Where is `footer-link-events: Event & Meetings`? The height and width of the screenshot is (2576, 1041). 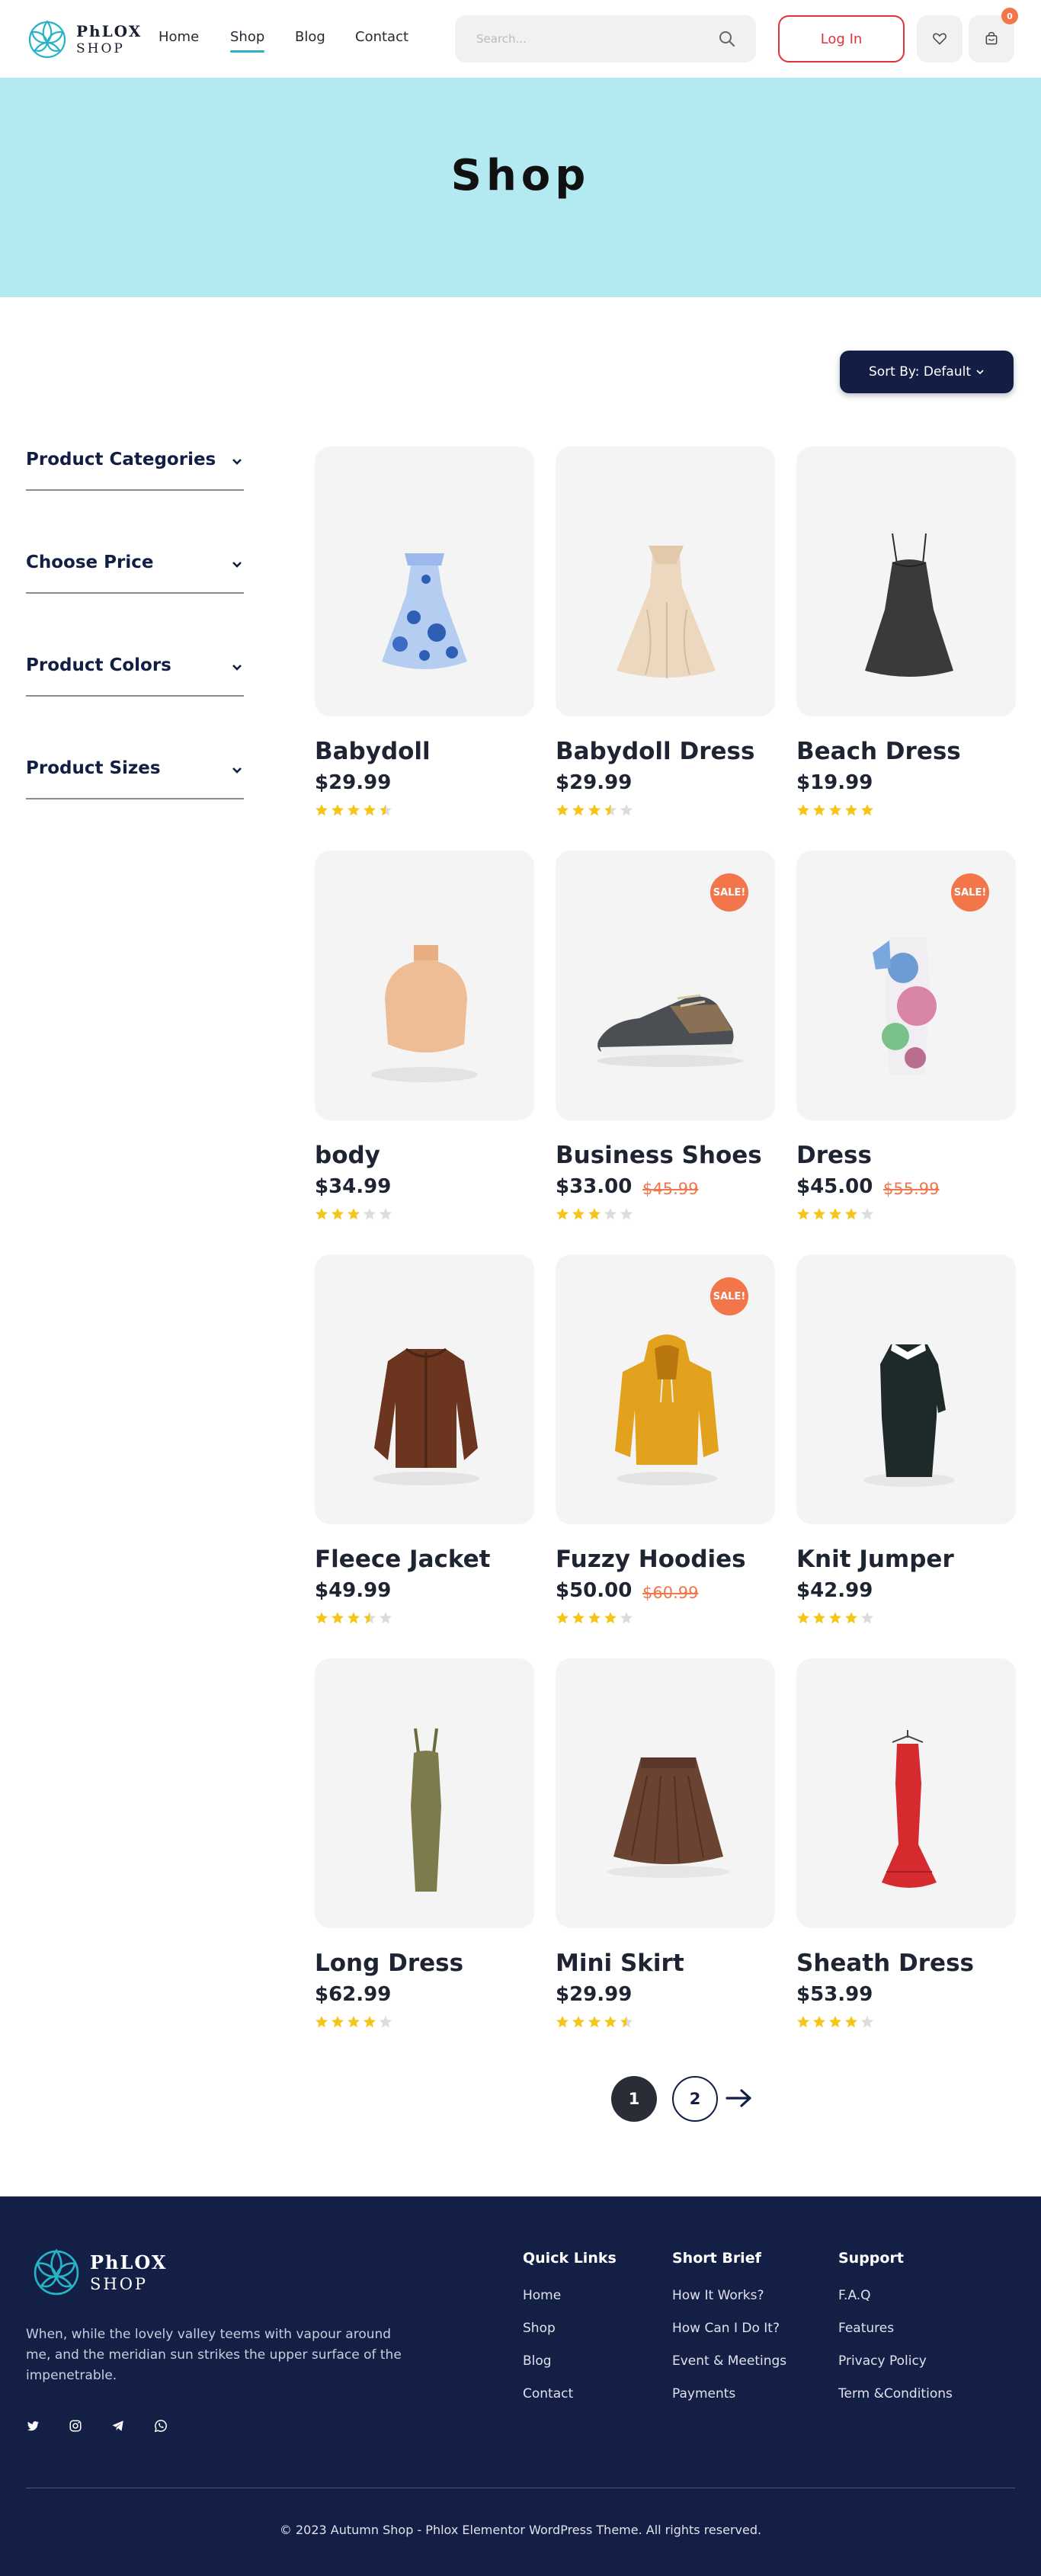 footer-link-events: Event & Meetings is located at coordinates (729, 2361).